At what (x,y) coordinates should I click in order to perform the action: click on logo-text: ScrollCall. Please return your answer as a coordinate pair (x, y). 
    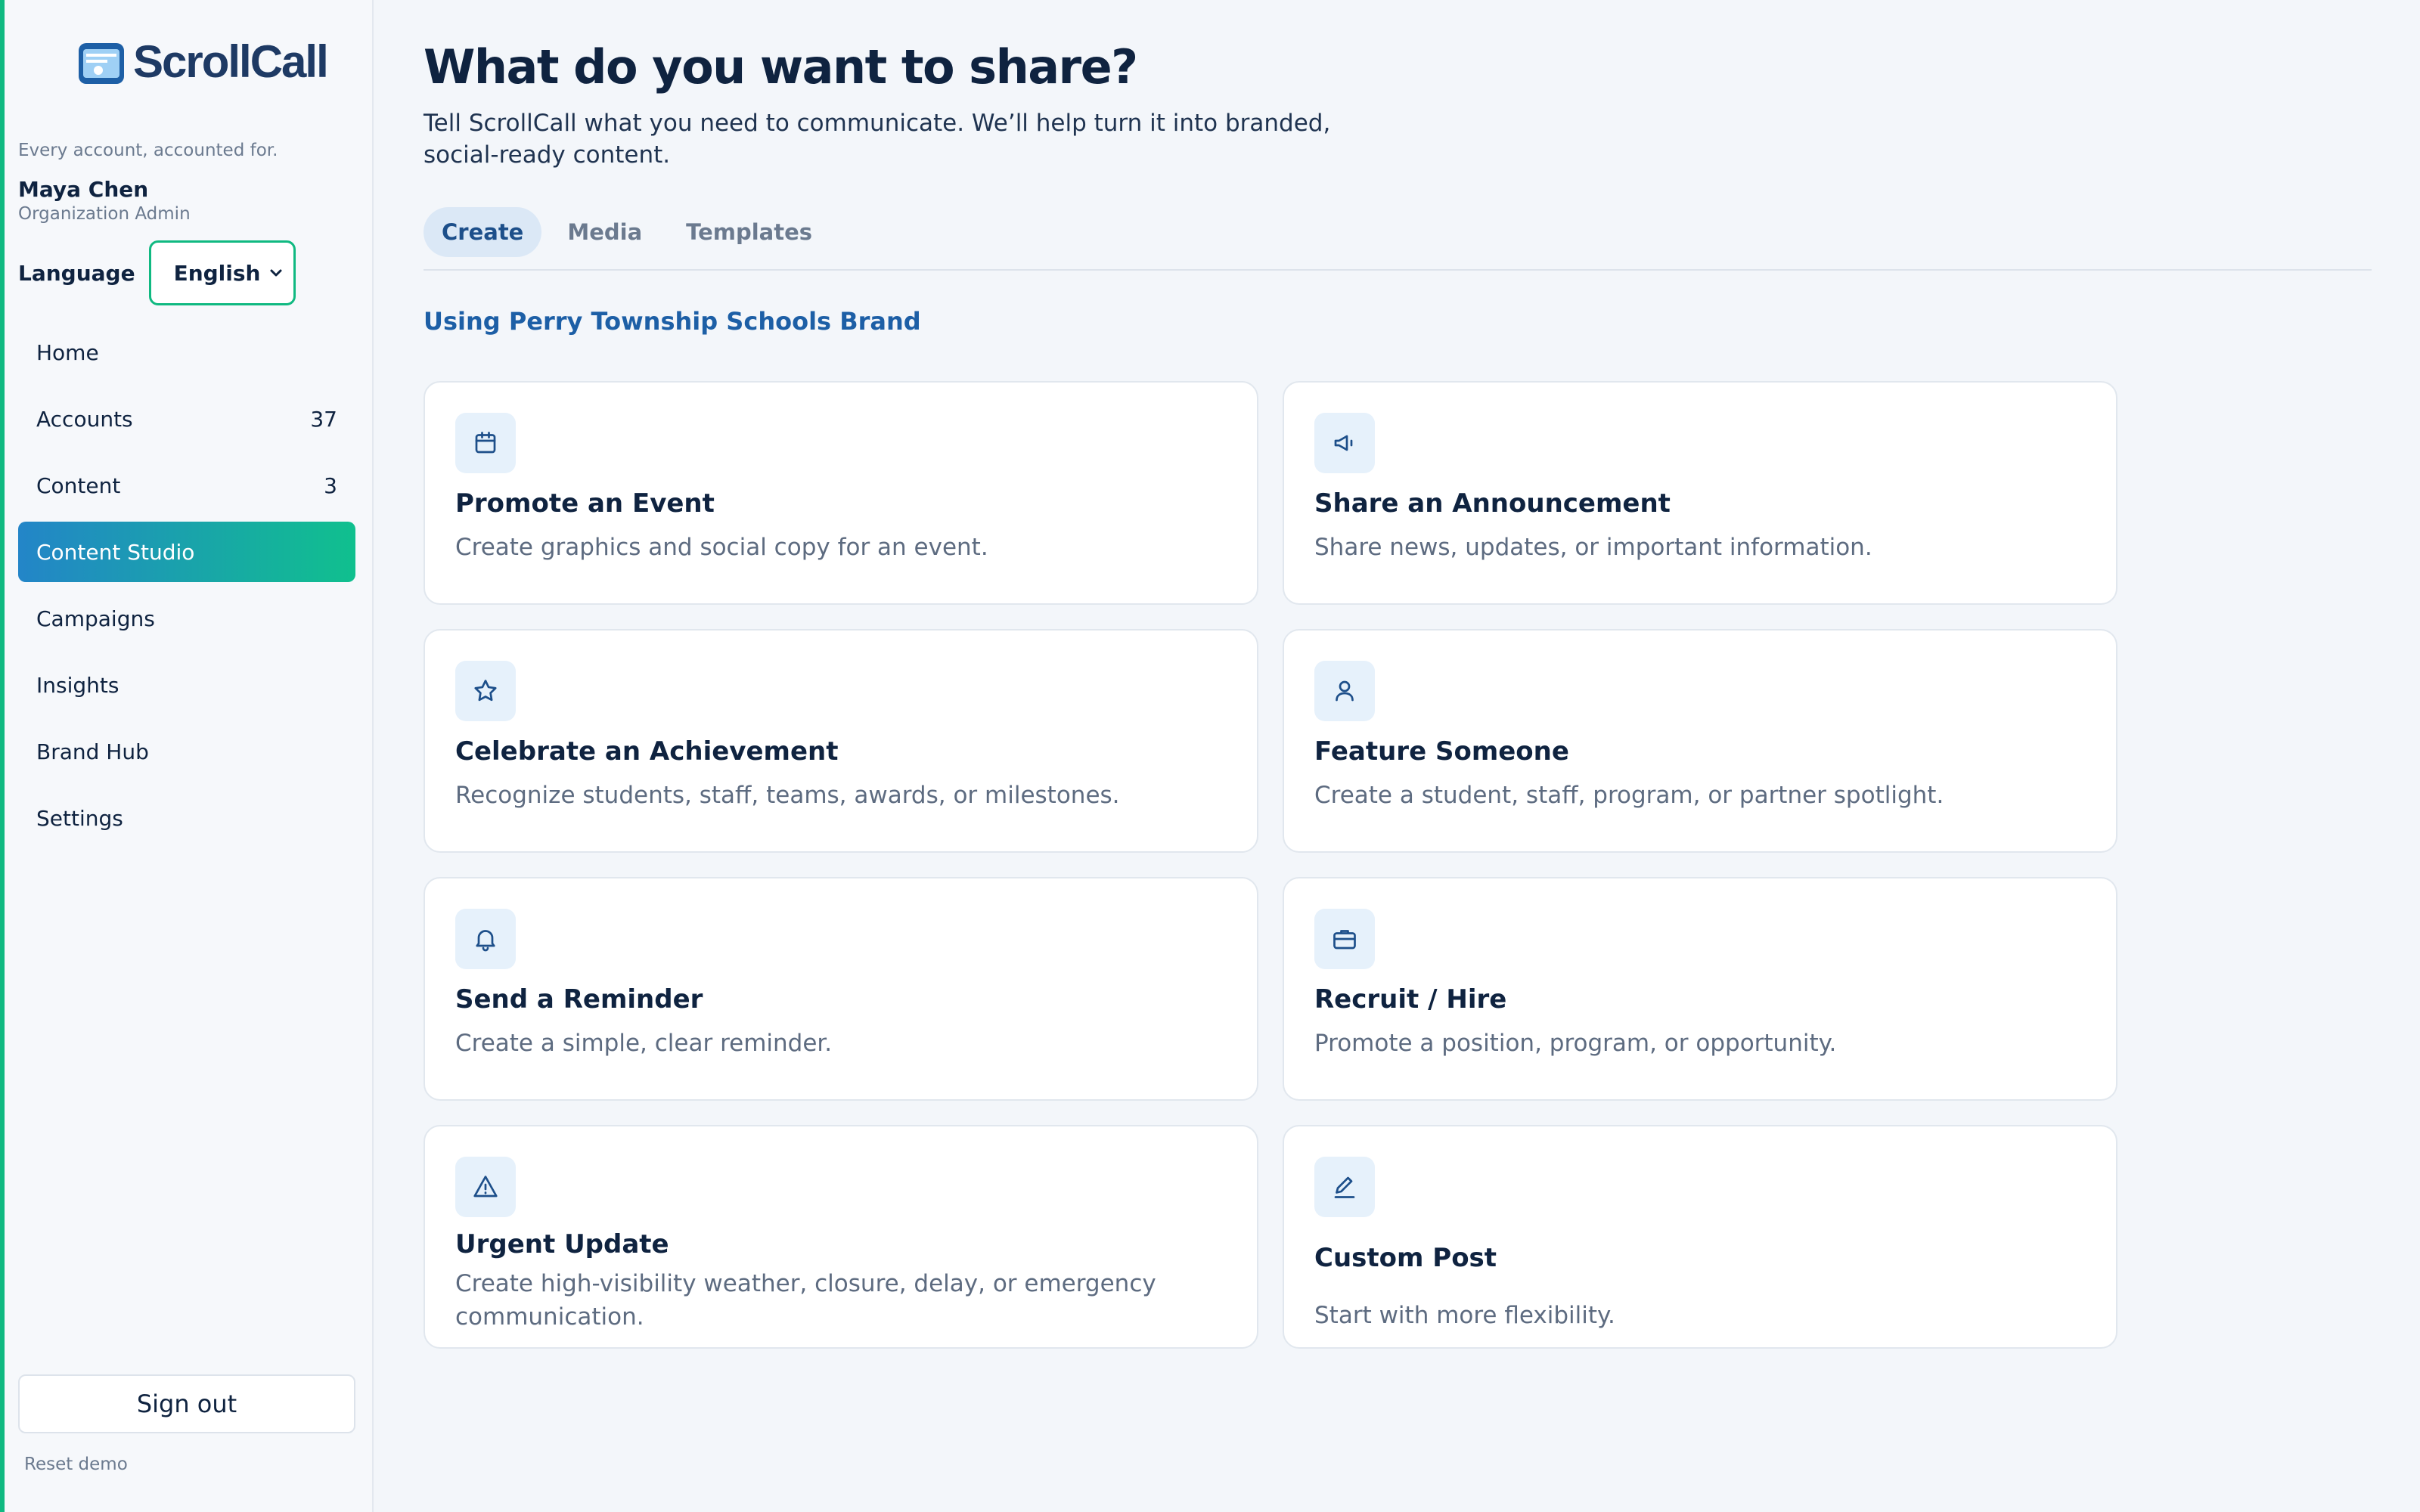
    Looking at the image, I should click on (231, 62).